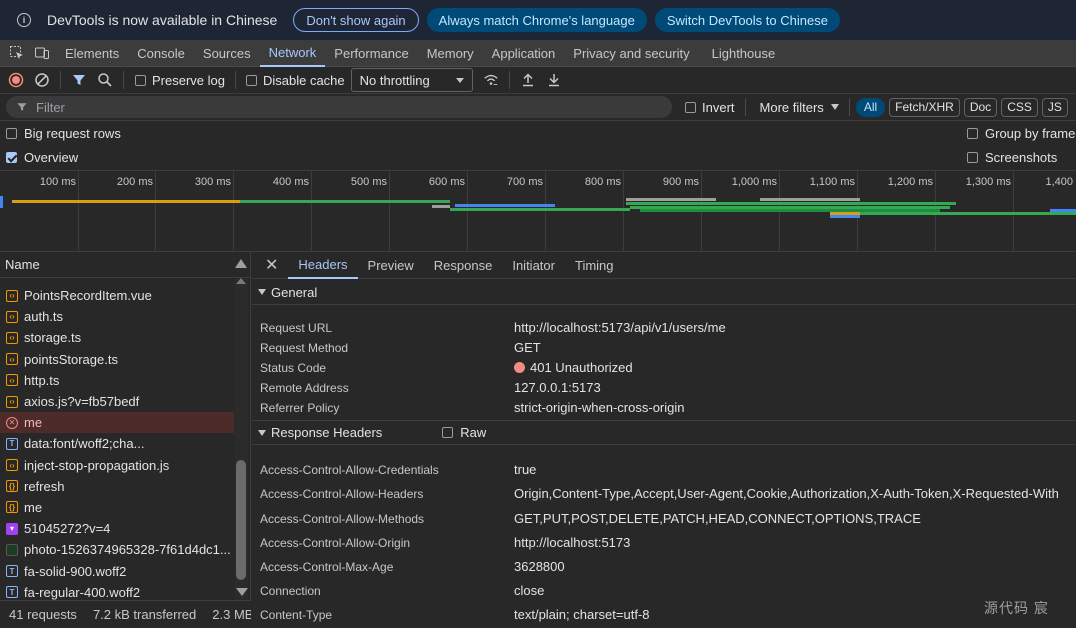 This screenshot has height=628, width=1076. Describe the element at coordinates (117, 337) in the screenshot. I see `table-row: ‹› storage.ts` at that location.